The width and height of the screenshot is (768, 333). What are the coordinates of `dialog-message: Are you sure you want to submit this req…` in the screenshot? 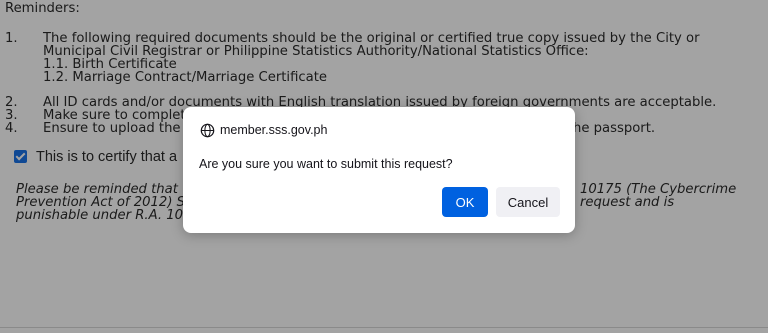 It's located at (326, 164).